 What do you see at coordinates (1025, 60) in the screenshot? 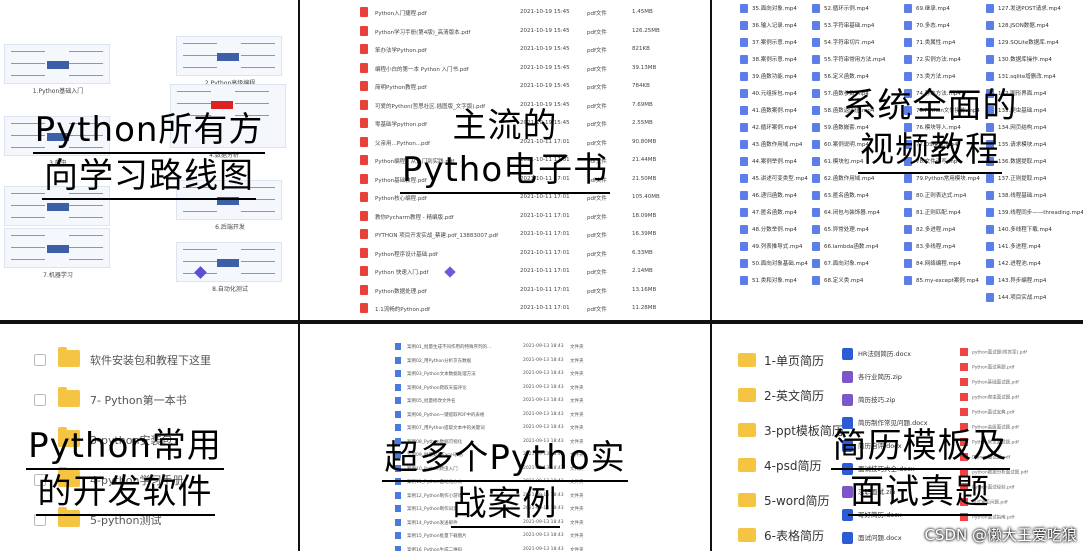
I see `video-file-name: 130.数据库操作.mp4` at bounding box center [1025, 60].